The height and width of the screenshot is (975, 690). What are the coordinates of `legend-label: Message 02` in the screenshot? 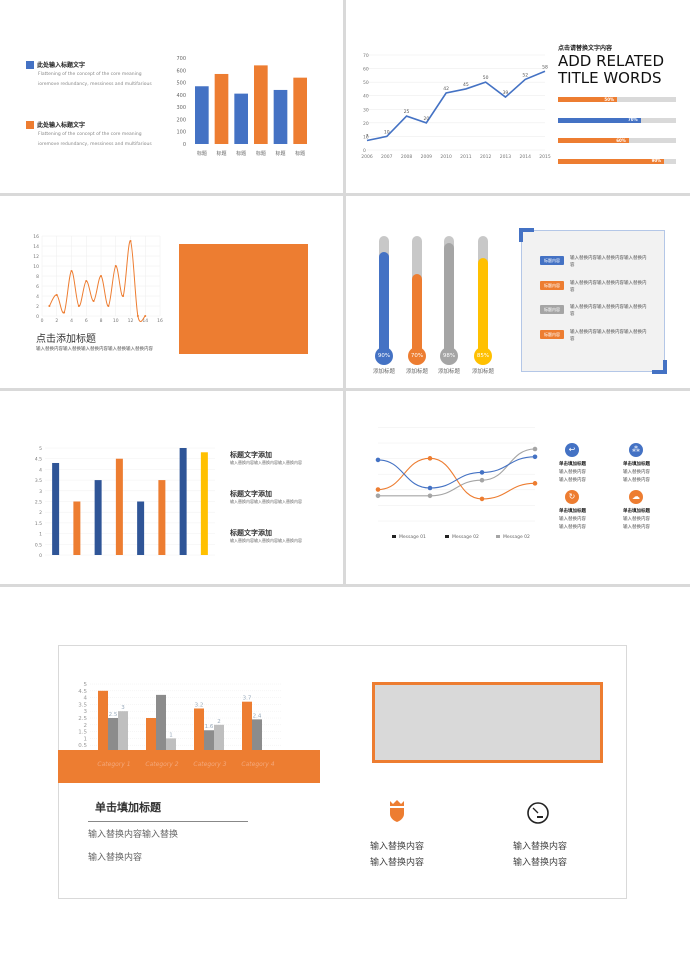 It's located at (516, 537).